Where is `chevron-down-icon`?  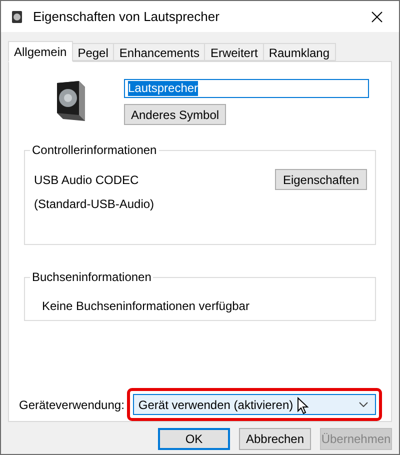 chevron-down-icon is located at coordinates (363, 404).